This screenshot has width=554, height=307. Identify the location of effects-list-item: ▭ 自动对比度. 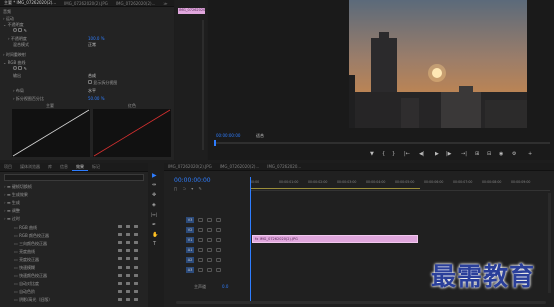
(26, 284).